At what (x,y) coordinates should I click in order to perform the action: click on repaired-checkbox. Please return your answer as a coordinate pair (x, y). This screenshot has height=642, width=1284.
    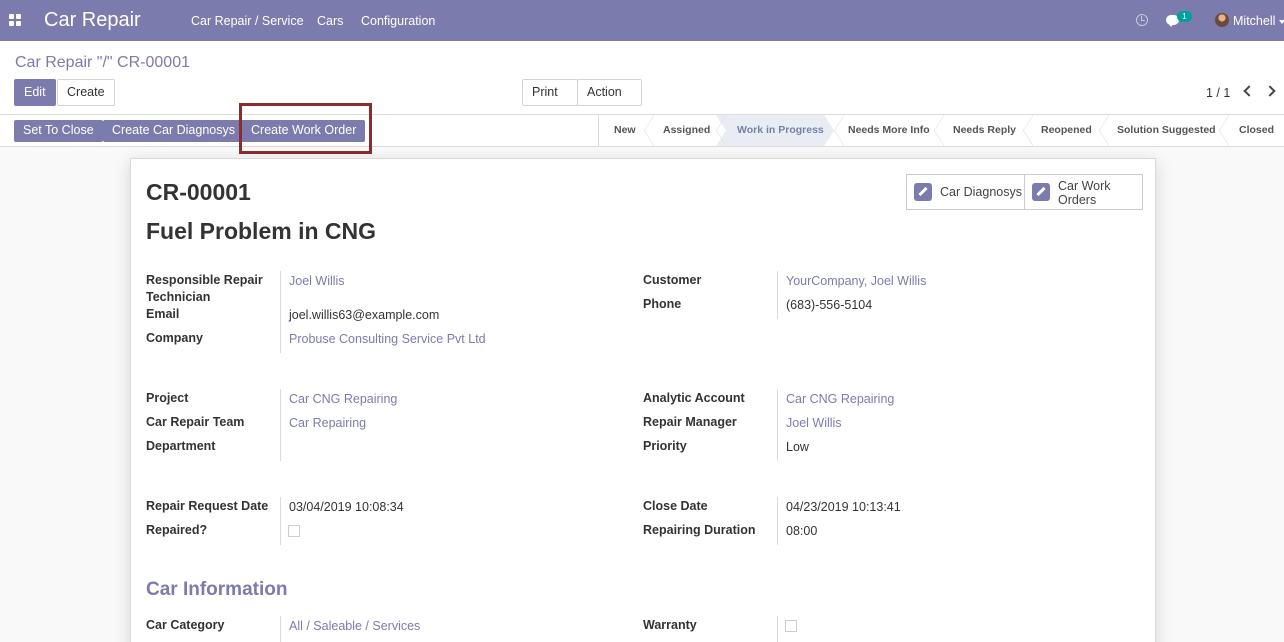
    Looking at the image, I should click on (294, 531).